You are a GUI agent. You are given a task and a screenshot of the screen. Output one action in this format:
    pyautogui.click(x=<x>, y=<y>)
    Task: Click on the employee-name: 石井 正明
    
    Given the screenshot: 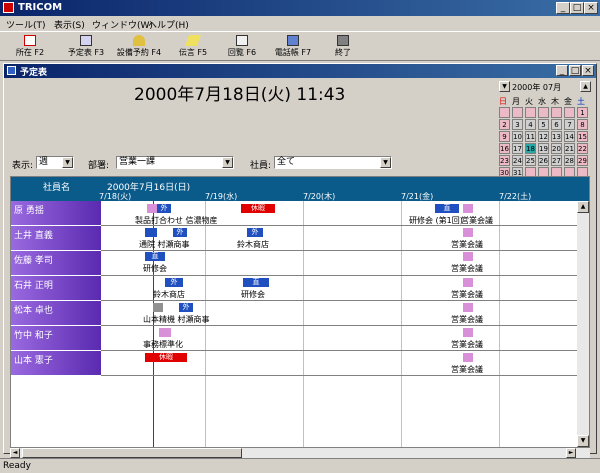 What is the action you would take?
    pyautogui.click(x=56, y=288)
    